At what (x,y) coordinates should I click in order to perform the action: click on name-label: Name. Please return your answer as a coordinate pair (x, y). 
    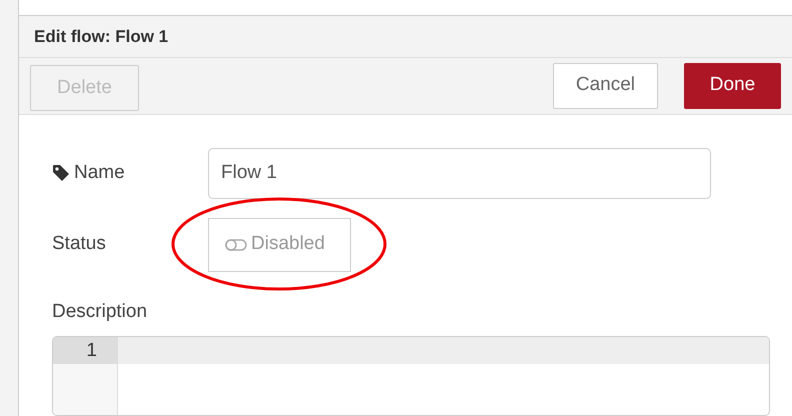
    Looking at the image, I should click on (99, 172).